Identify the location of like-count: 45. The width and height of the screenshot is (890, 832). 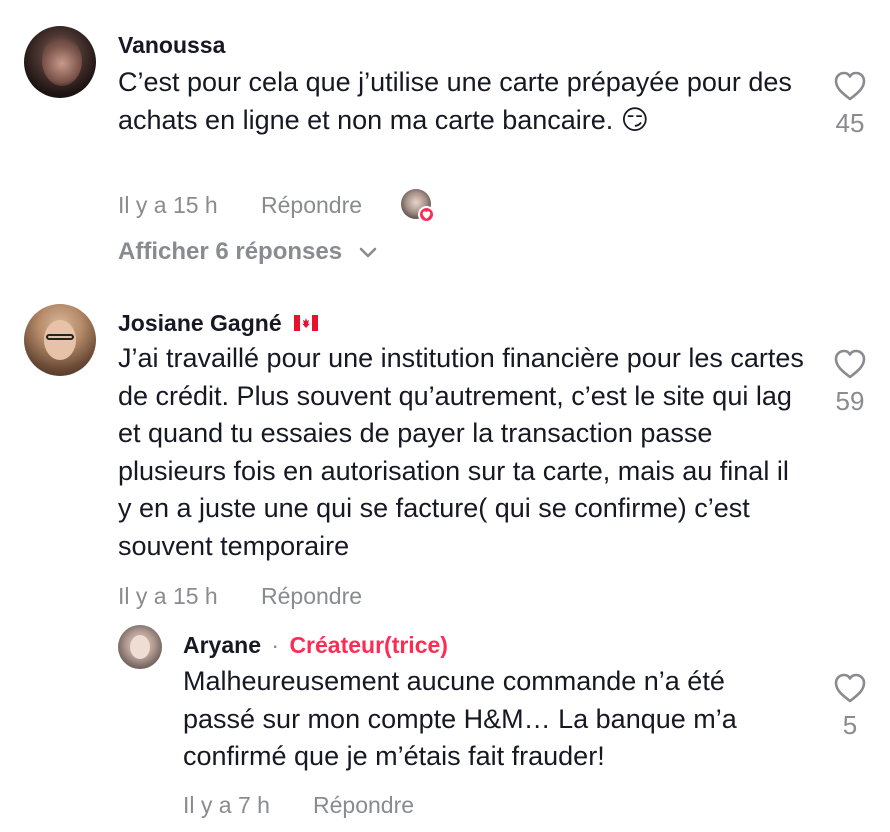
(850, 123).